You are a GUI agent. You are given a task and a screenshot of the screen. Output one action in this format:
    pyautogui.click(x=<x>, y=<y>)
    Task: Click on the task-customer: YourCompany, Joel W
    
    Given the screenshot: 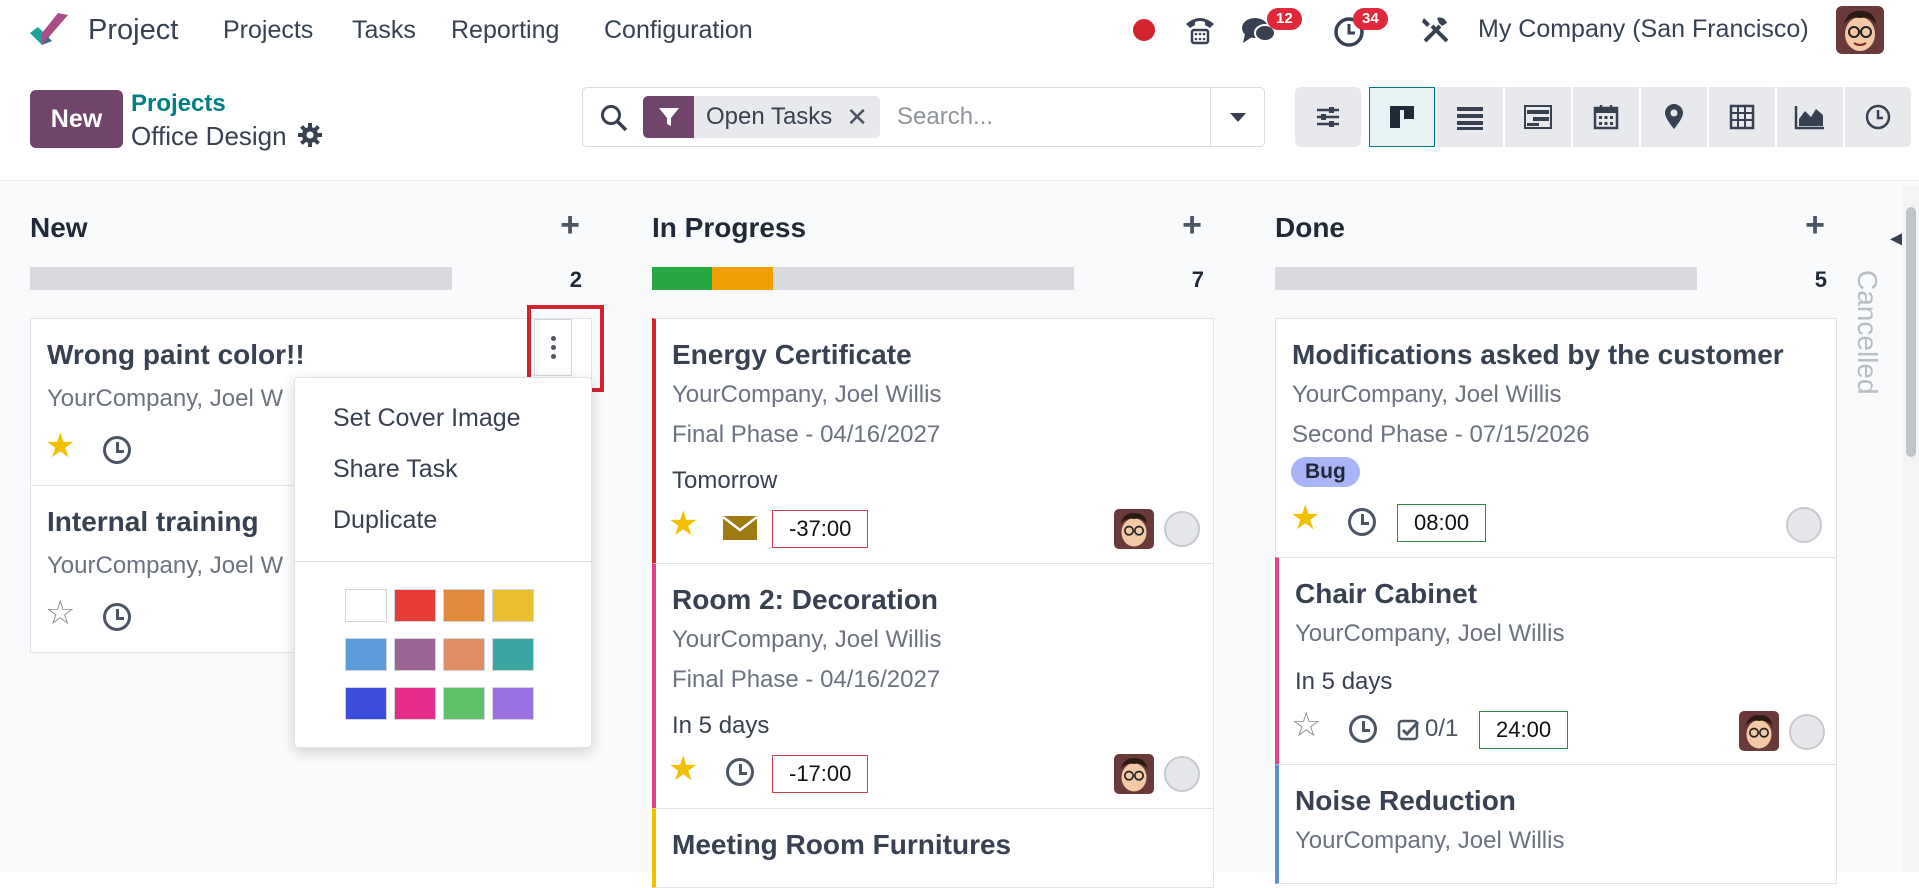 What is the action you would take?
    pyautogui.click(x=165, y=565)
    